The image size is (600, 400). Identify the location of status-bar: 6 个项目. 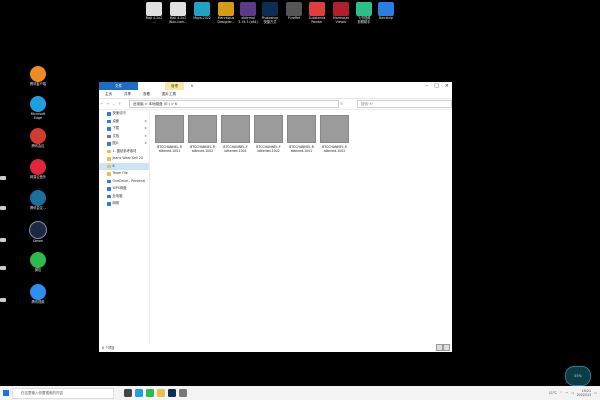
(277, 348).